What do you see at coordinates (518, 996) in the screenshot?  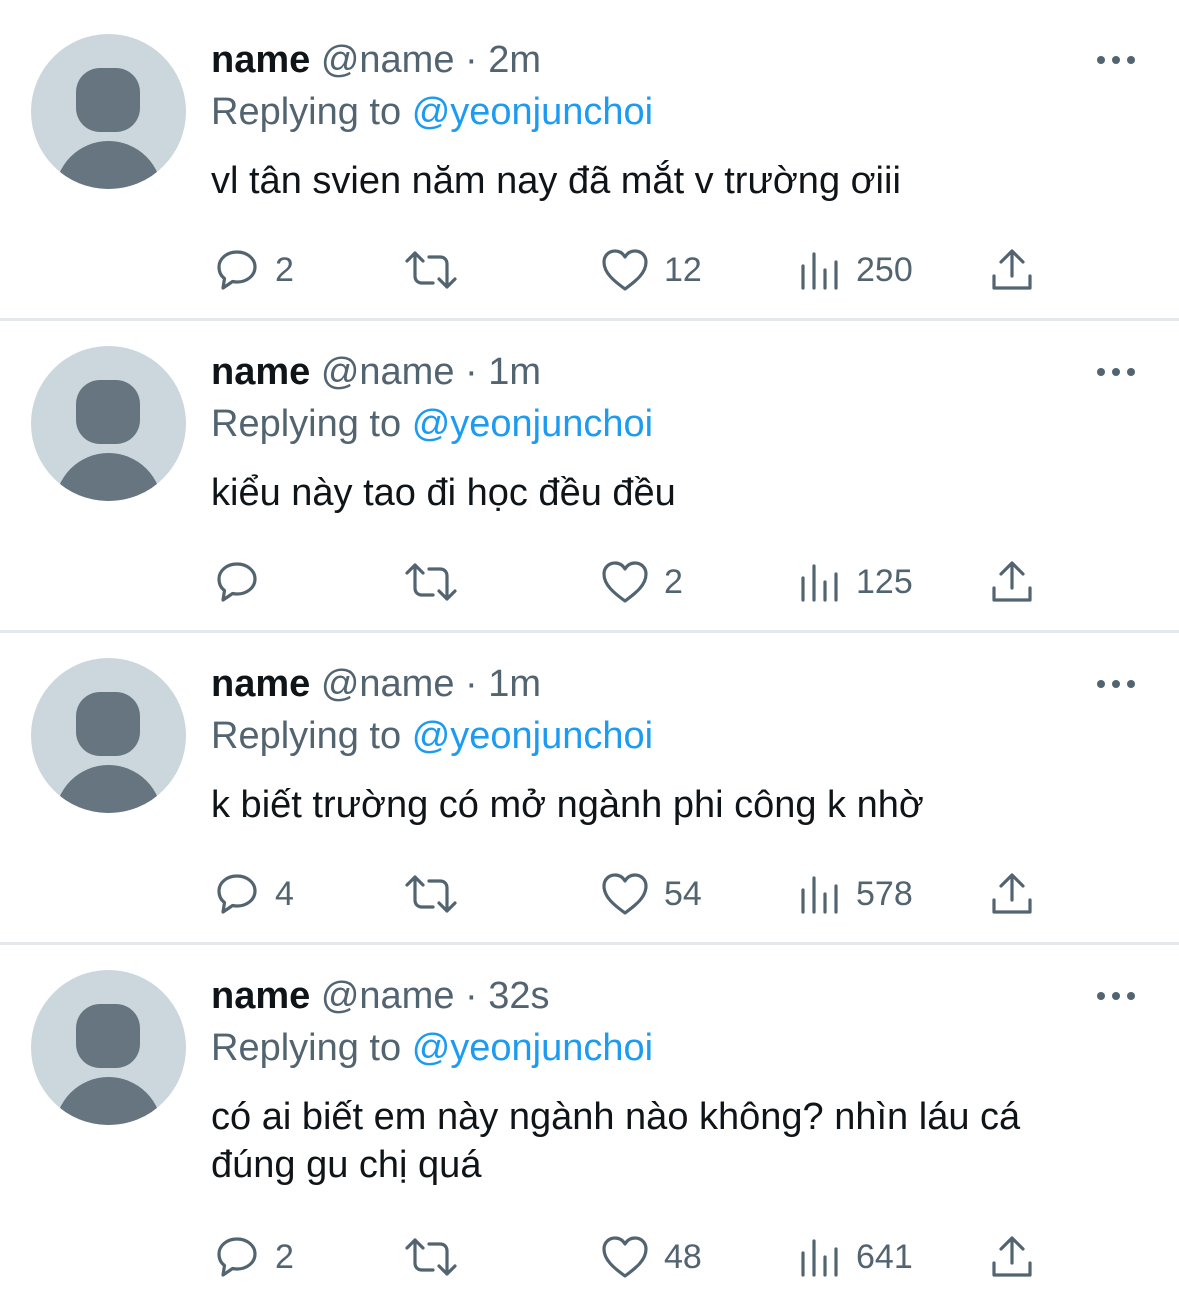 I see `timestamp: 32s` at bounding box center [518, 996].